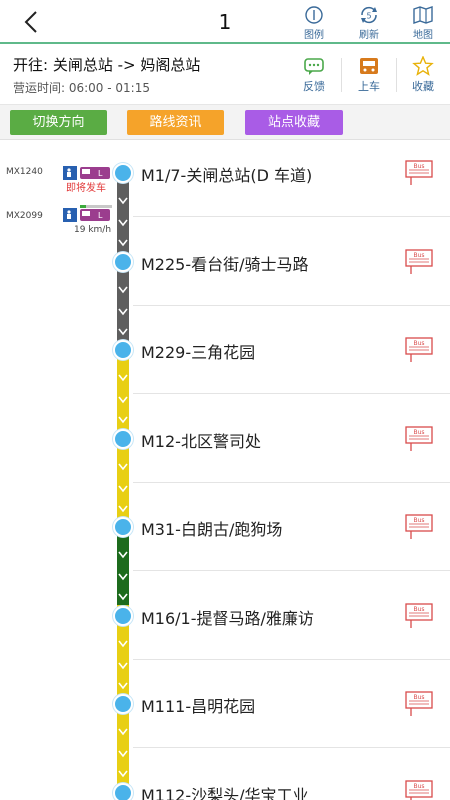  Describe the element at coordinates (423, 66) in the screenshot. I see `star-icon` at that location.